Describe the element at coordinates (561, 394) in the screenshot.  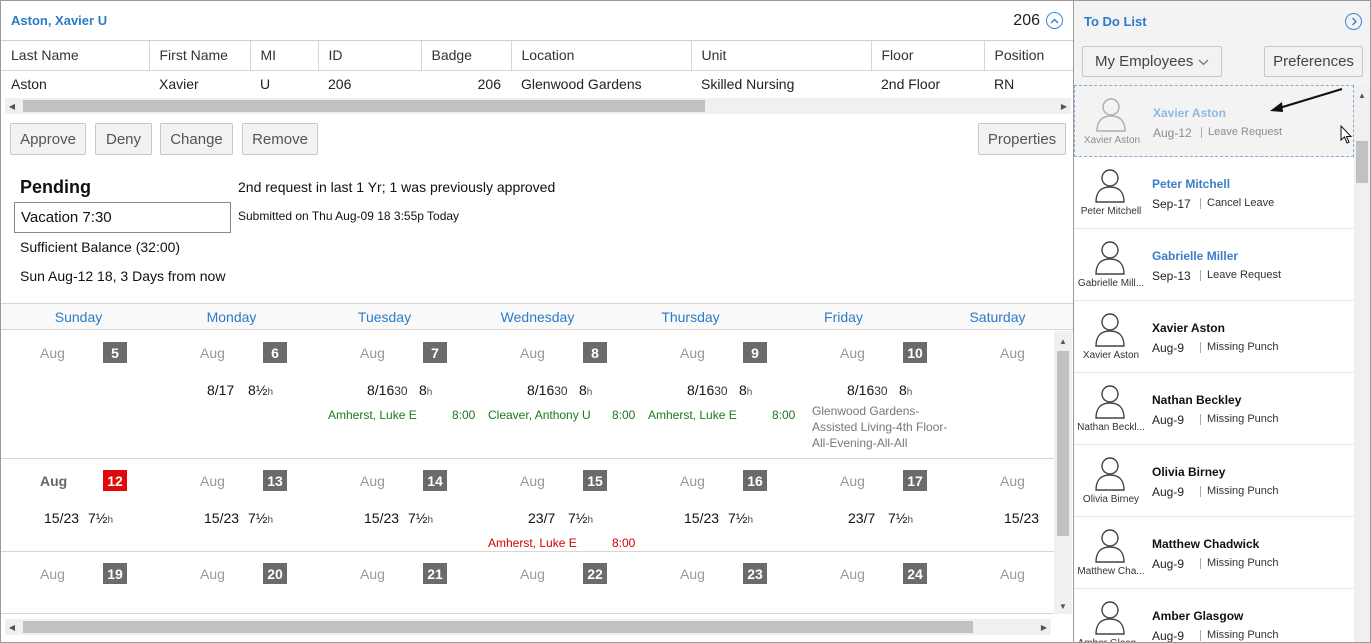
I see `calendar-day-cell: Aug 8 8/1630 8h Cleaver, Anthony U 8:00` at that location.